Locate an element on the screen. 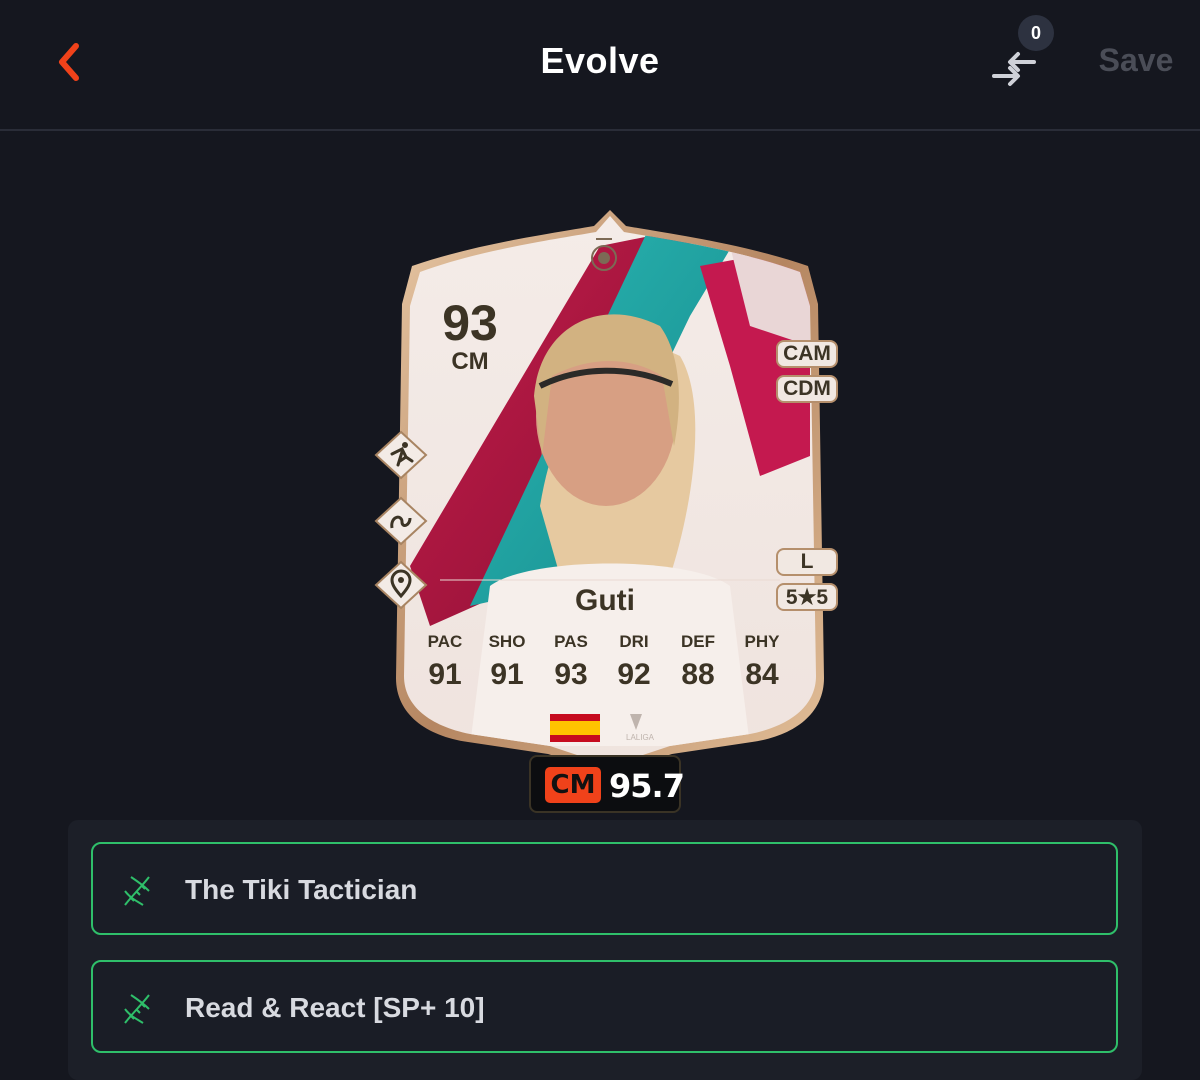 The height and width of the screenshot is (1080, 1200). stat-value: 93 is located at coordinates (571, 674).